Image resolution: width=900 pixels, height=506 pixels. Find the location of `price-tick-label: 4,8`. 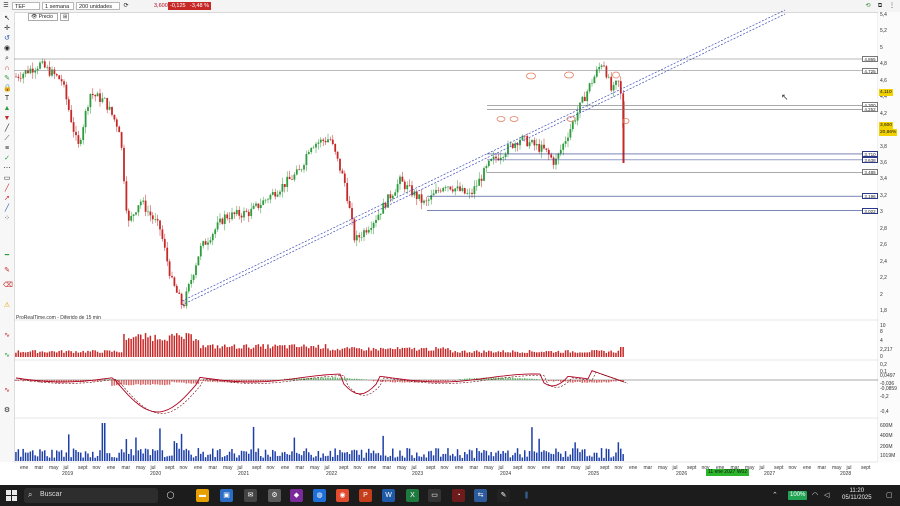

price-tick-label: 4,8 is located at coordinates (883, 64).